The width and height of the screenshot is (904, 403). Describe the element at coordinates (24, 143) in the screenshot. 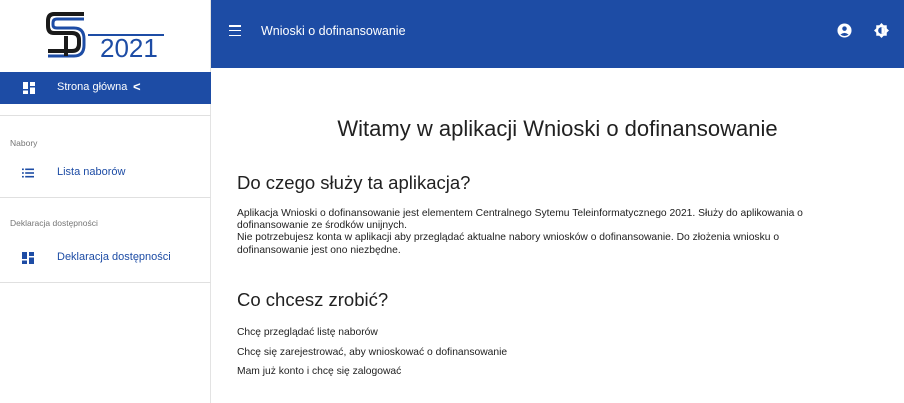

I see `sidebar-section-nabory: Nabory` at that location.